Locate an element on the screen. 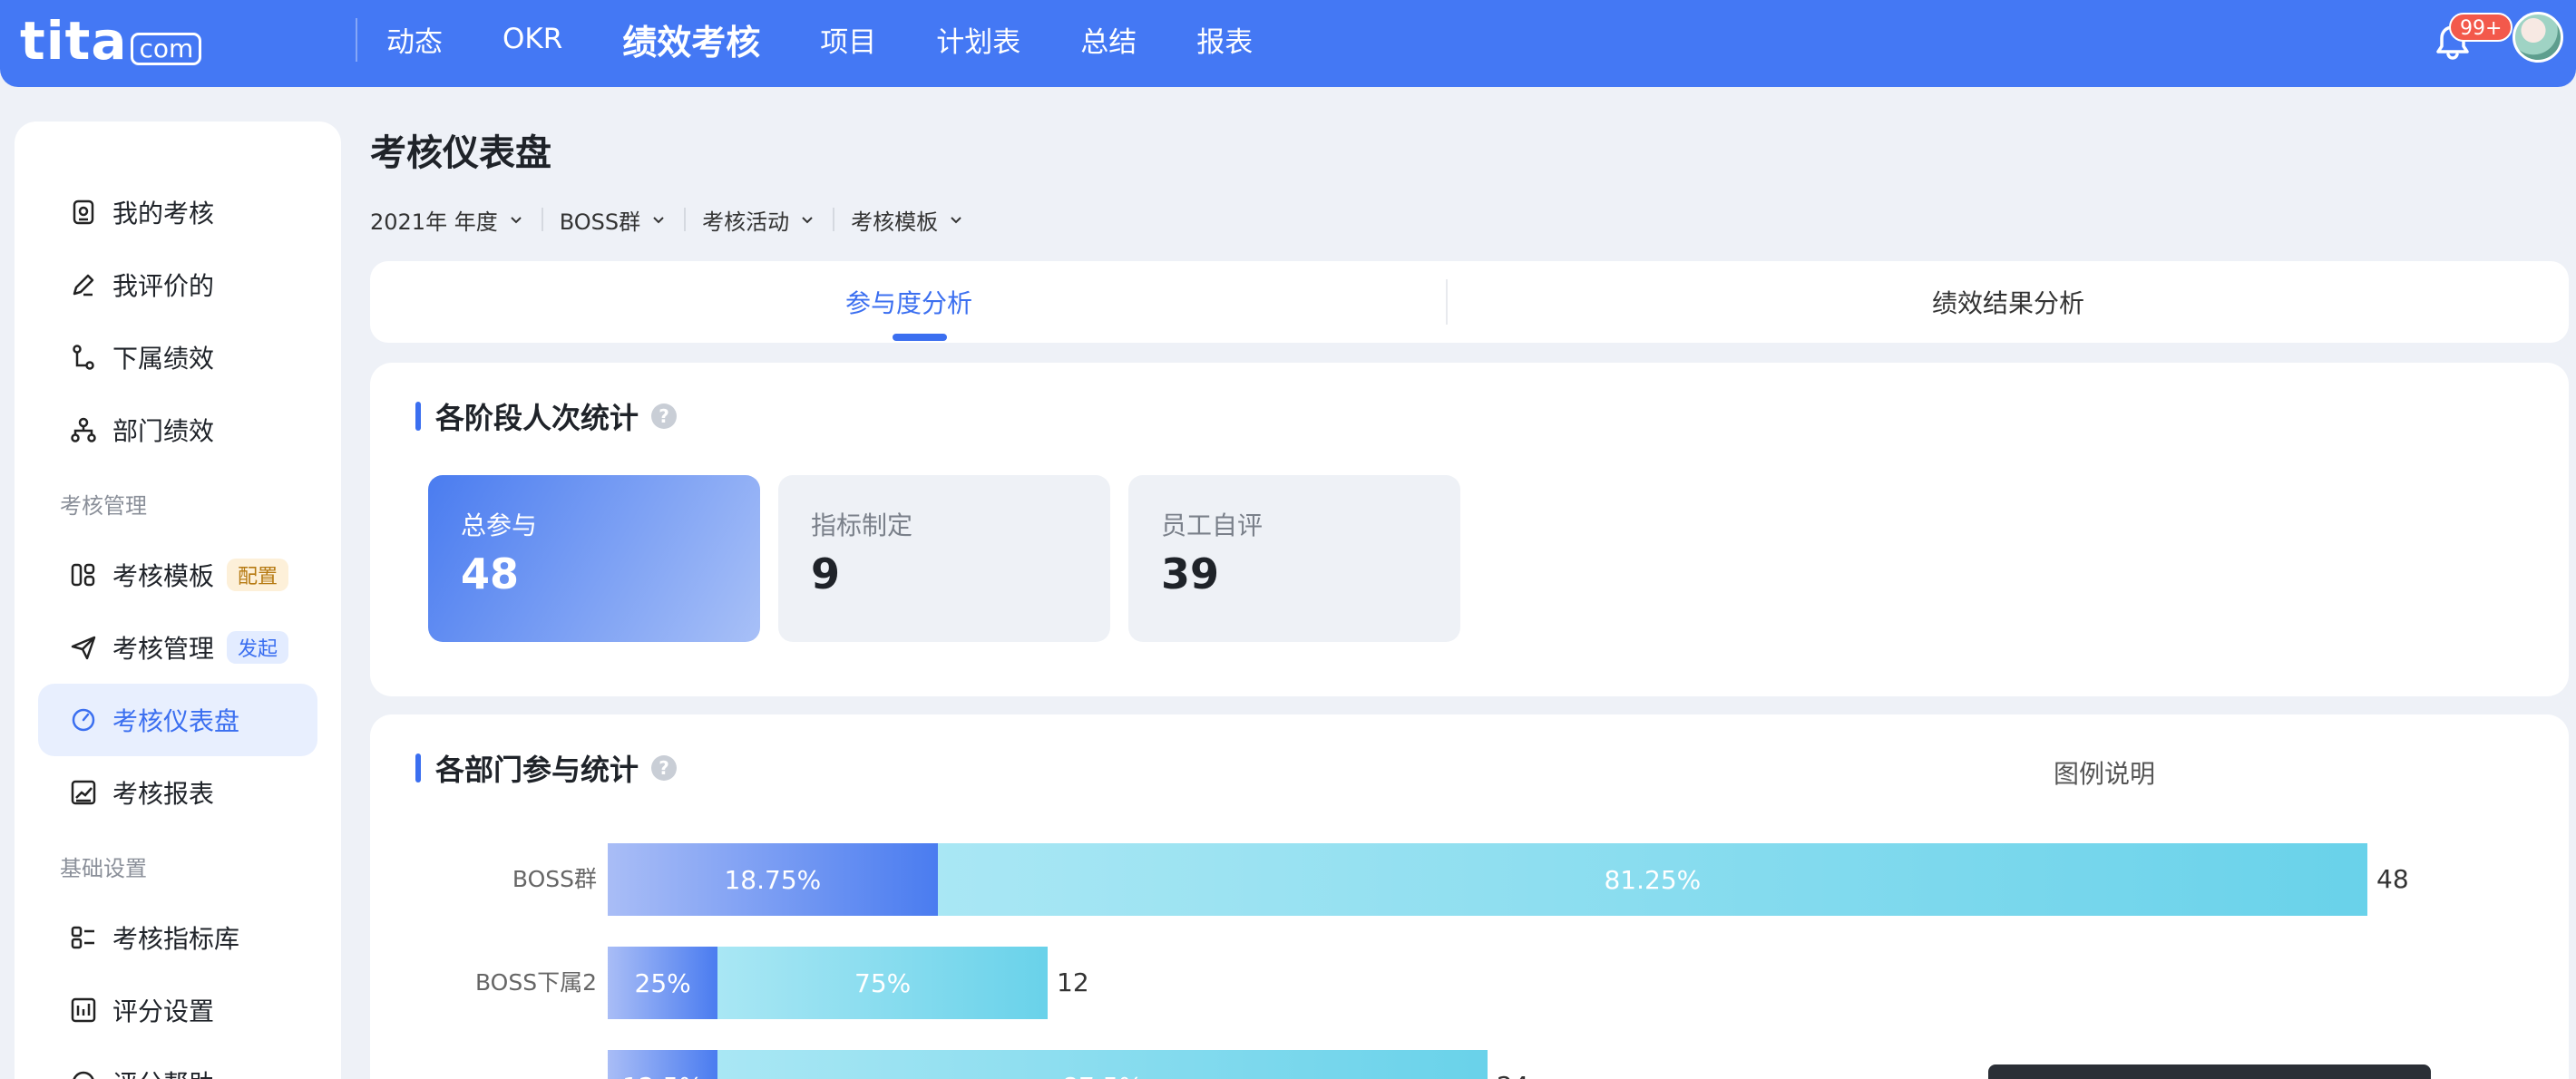 This screenshot has height=1079, width=2576. topnav-project: 项目 is located at coordinates (848, 39).